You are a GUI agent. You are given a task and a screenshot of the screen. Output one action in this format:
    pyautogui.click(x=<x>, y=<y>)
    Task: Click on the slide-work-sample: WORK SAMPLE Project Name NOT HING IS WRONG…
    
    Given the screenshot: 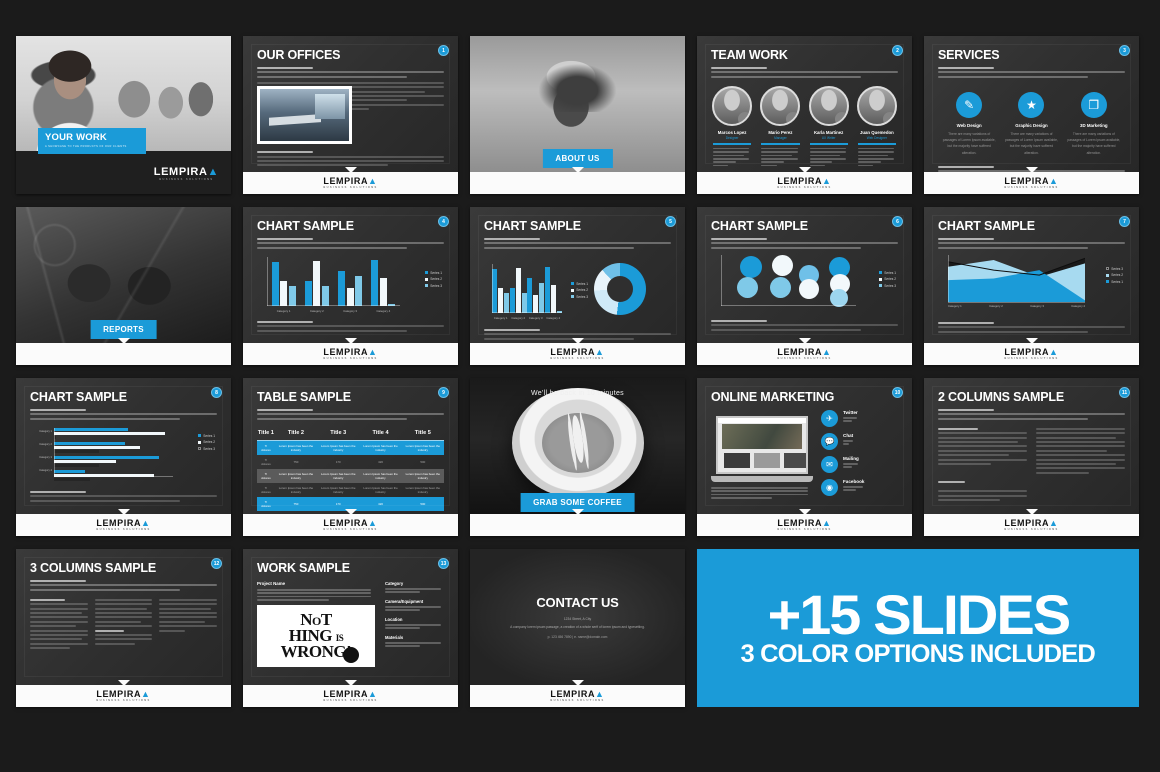 What is the action you would take?
    pyautogui.click(x=350, y=628)
    